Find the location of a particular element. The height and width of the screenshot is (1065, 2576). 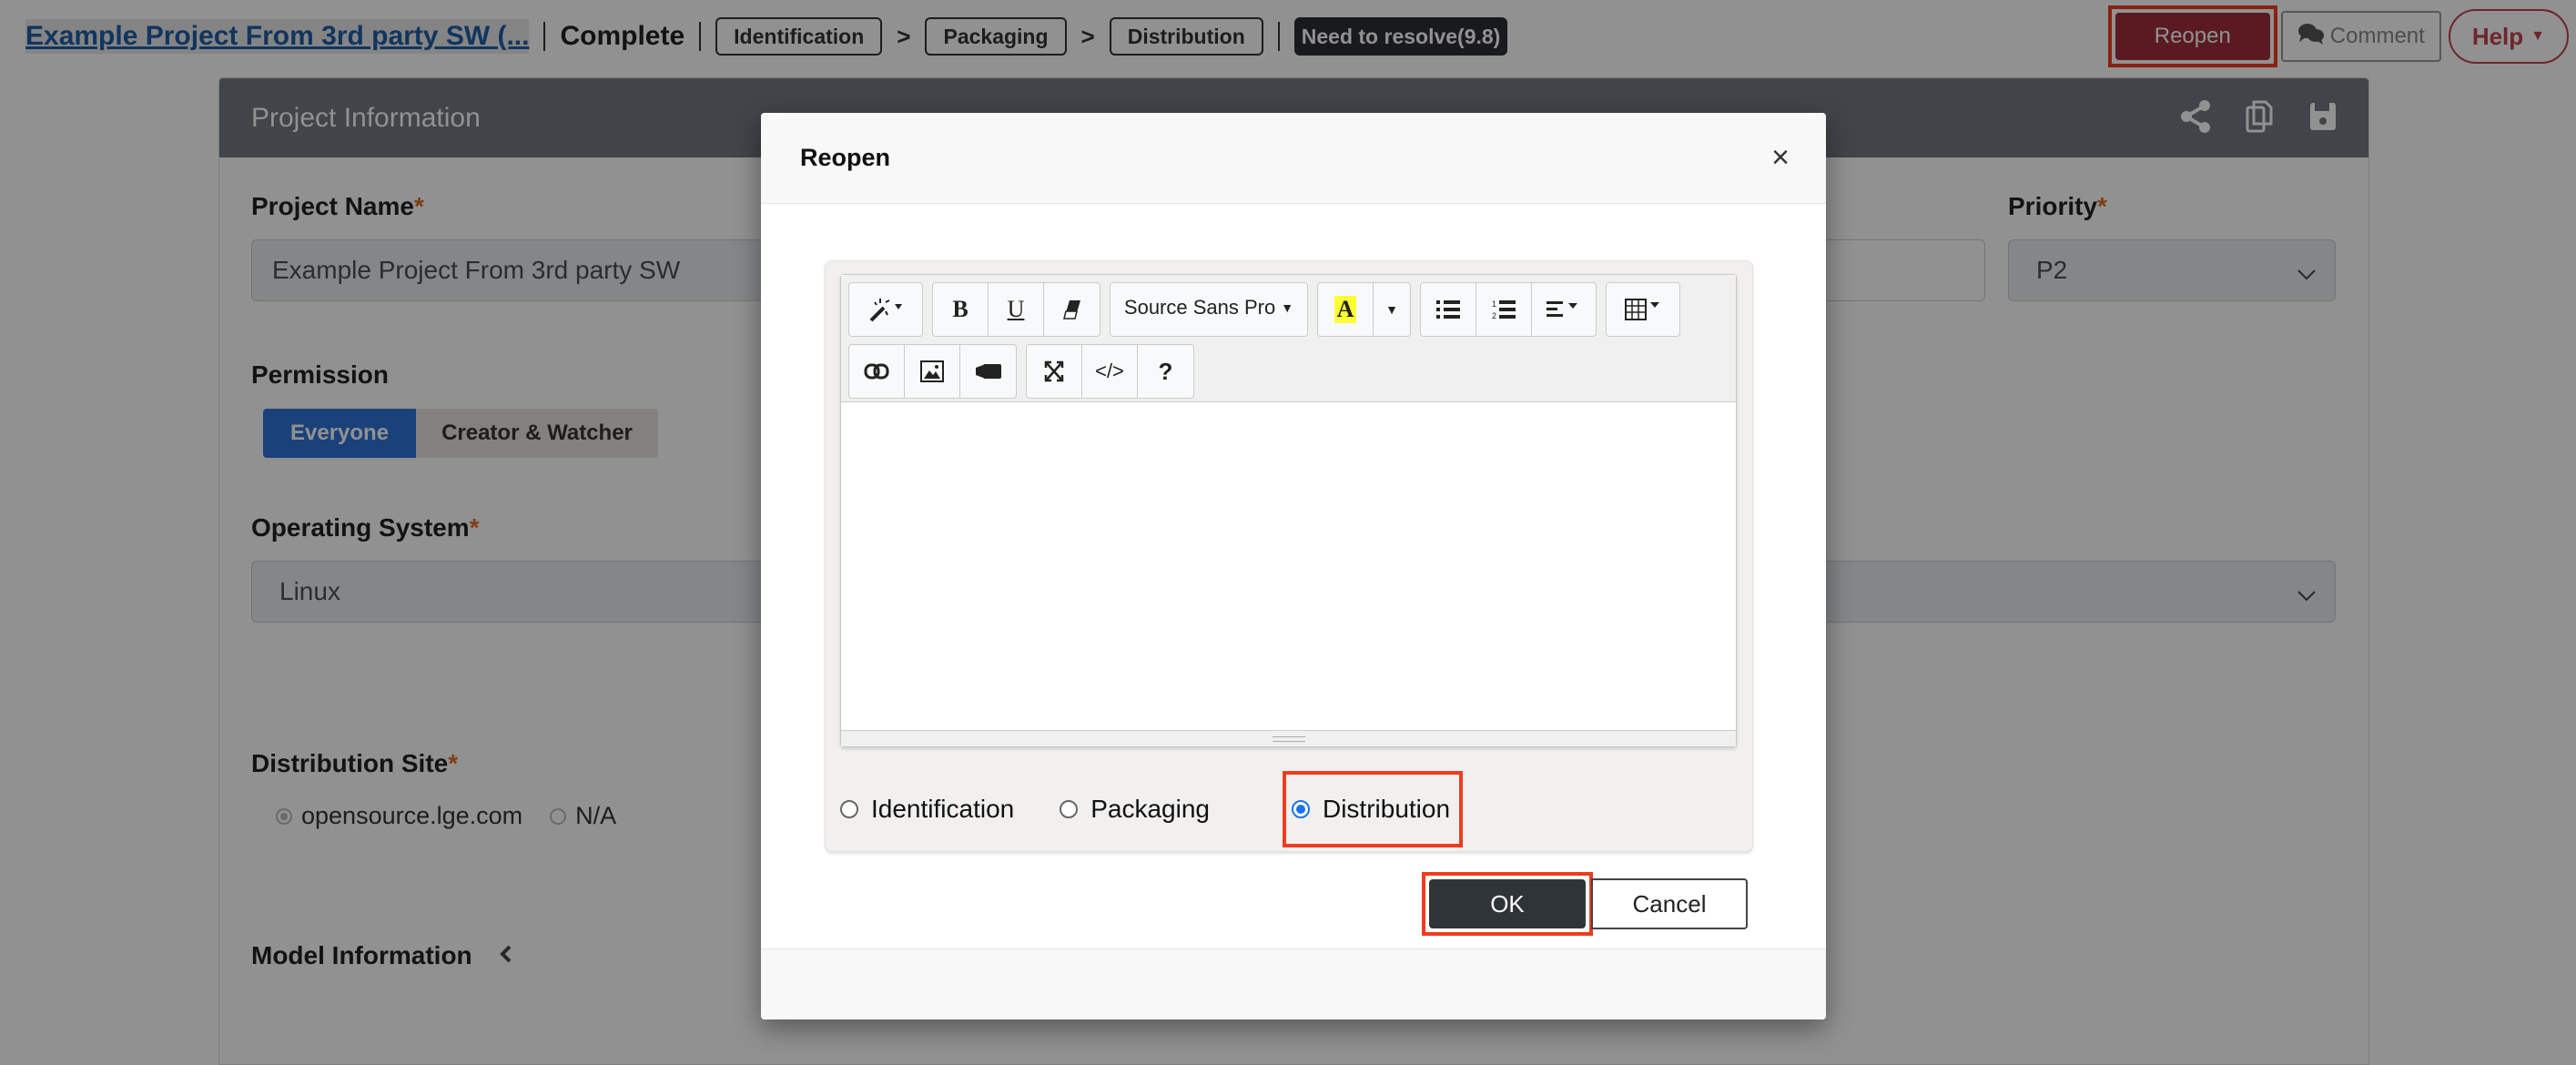

modal-title: Reopen is located at coordinates (845, 157).